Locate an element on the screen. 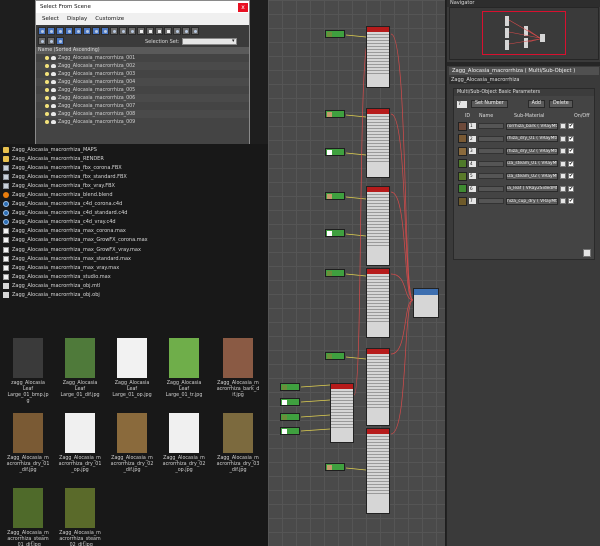 The width and height of the screenshot is (600, 546). list-item: Zagg_Alocasia_macrorrhiza_006 is located at coordinates (142, 98).